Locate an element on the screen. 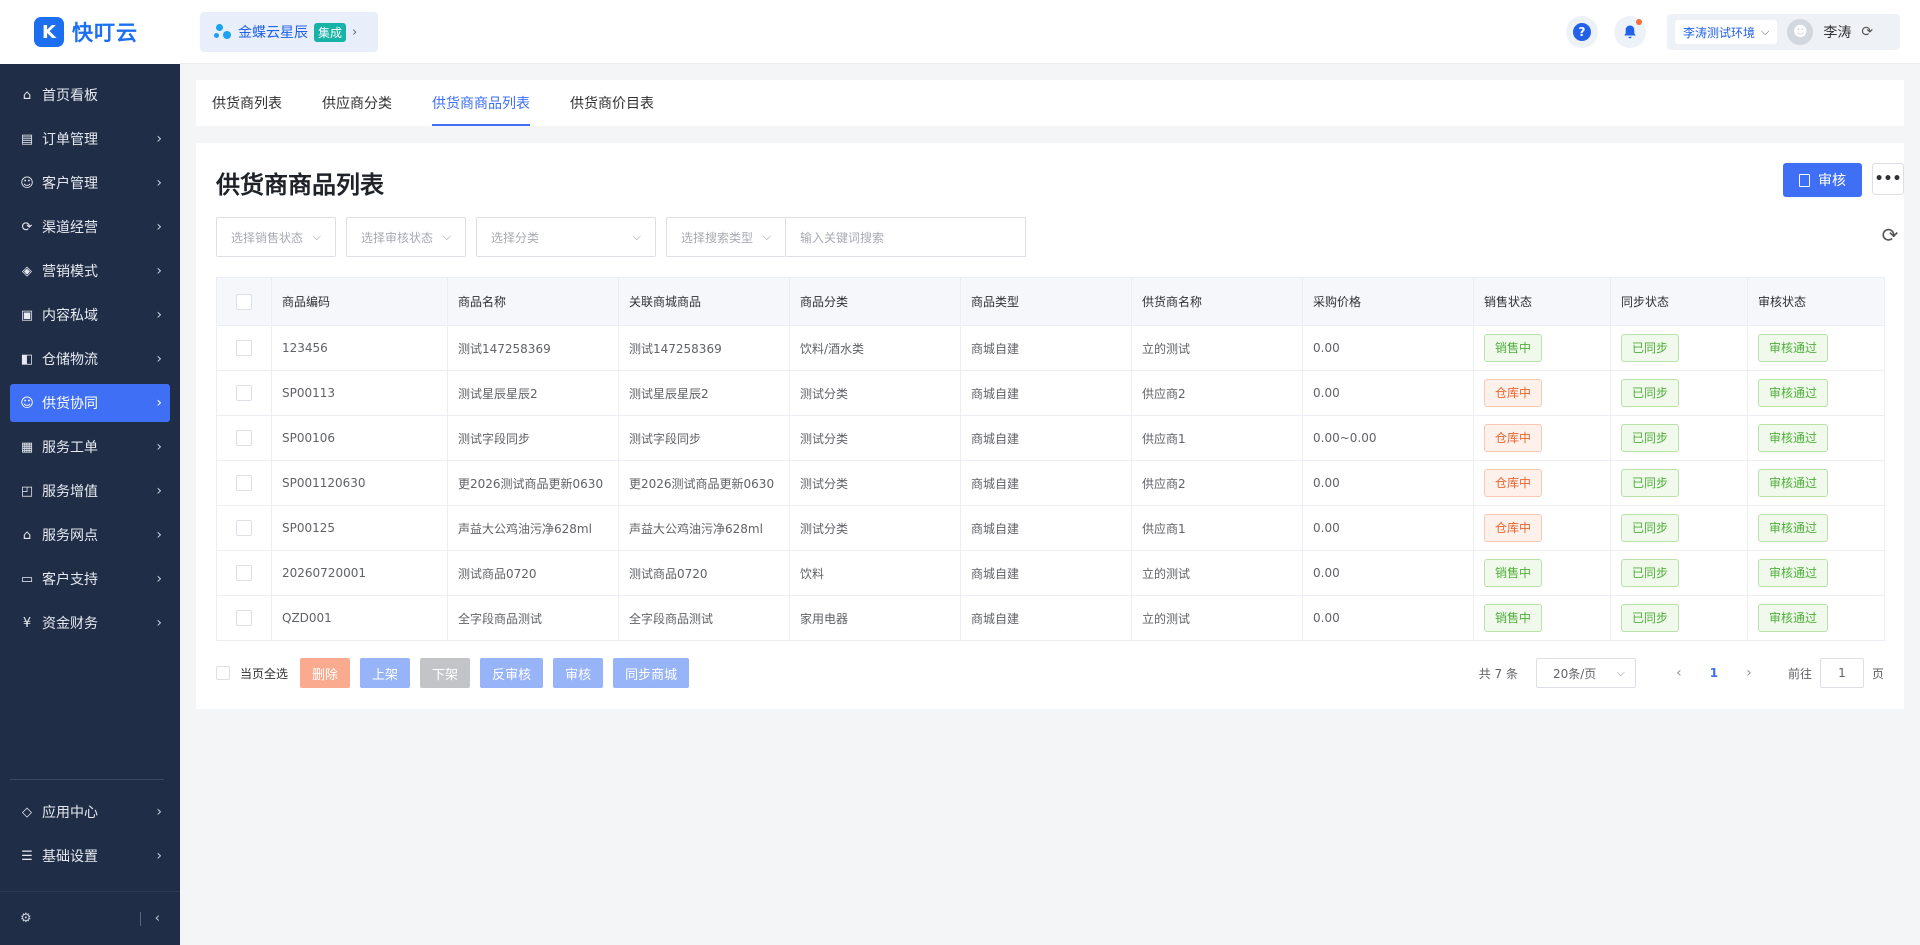 This screenshot has height=945, width=1920. refresh-icon: ⟳ is located at coordinates (1867, 32).